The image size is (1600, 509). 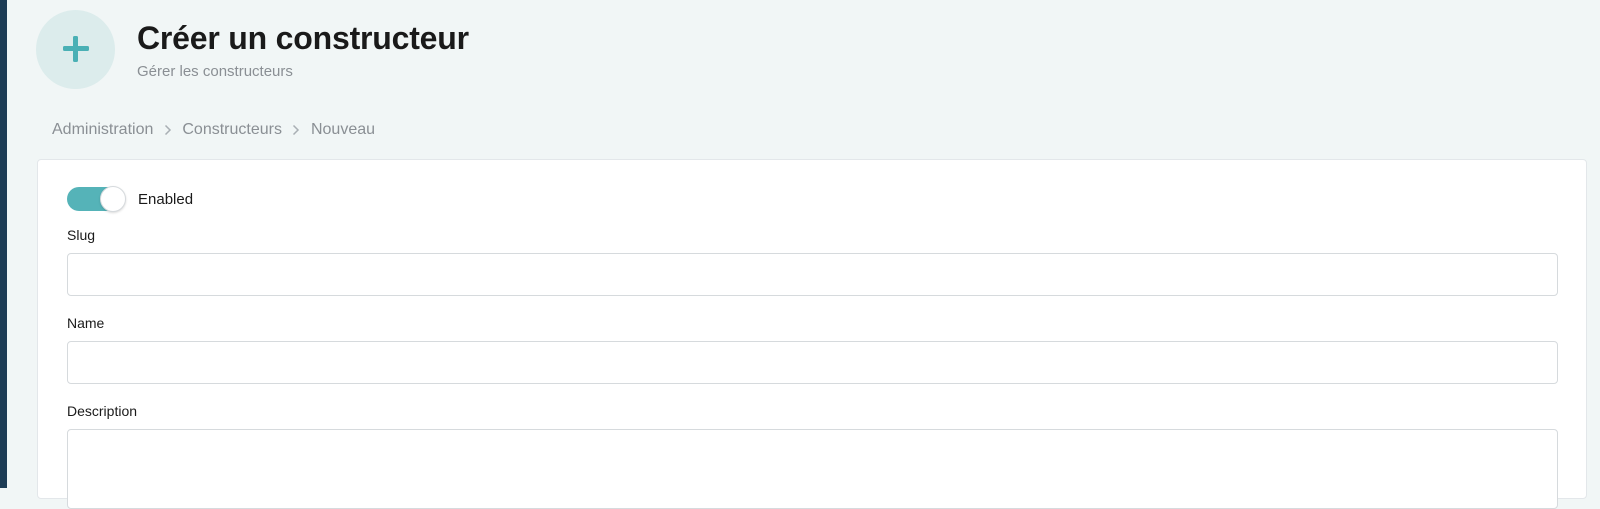 I want to click on page-title: Créer un constructeur, so click(x=303, y=37).